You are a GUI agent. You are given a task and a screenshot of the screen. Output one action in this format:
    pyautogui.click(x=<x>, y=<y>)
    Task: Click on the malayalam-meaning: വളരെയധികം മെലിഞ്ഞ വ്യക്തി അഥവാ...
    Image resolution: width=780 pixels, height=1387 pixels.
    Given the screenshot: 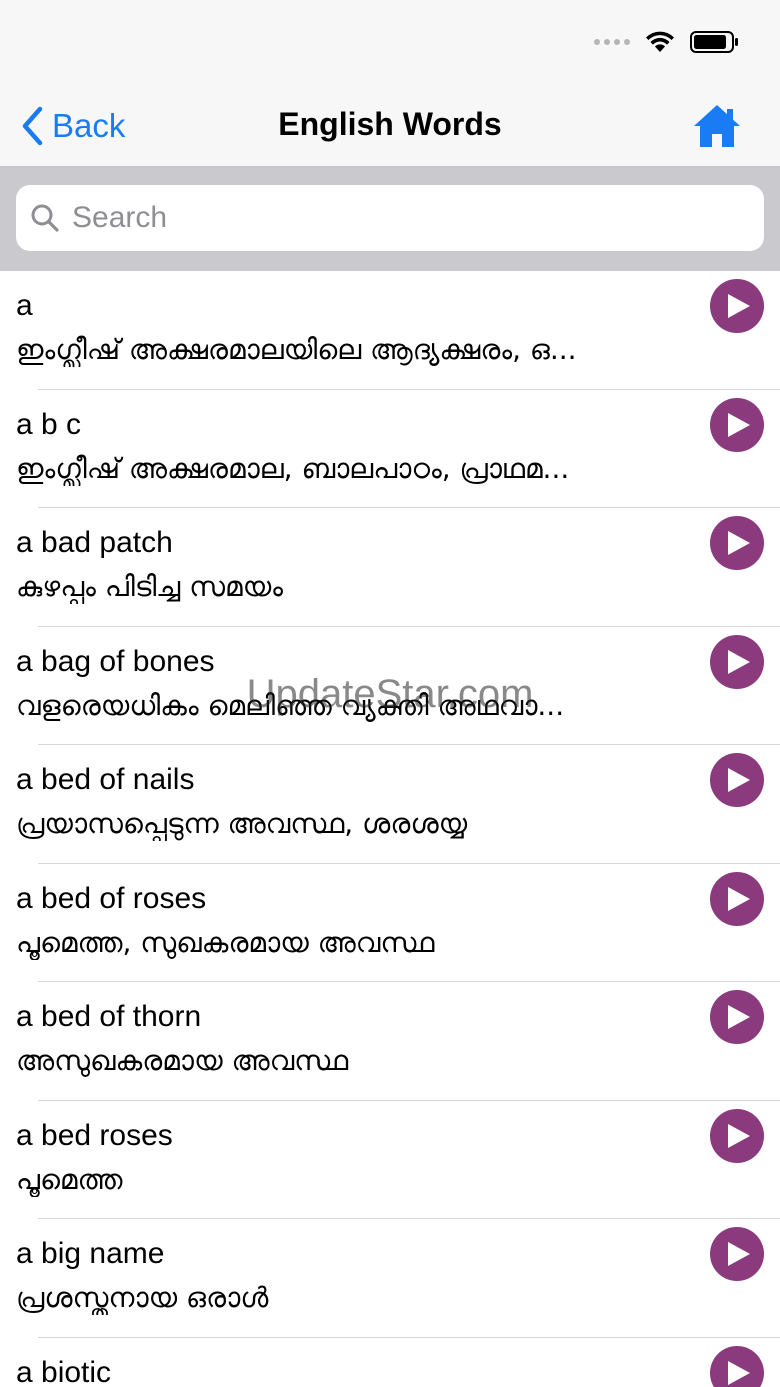 What is the action you would take?
    pyautogui.click(x=290, y=705)
    